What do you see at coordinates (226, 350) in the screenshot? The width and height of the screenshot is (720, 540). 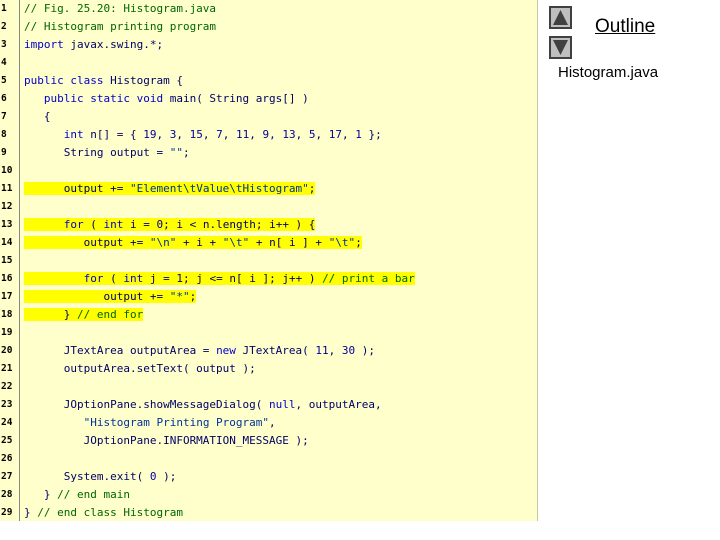 I see `code-token: new` at bounding box center [226, 350].